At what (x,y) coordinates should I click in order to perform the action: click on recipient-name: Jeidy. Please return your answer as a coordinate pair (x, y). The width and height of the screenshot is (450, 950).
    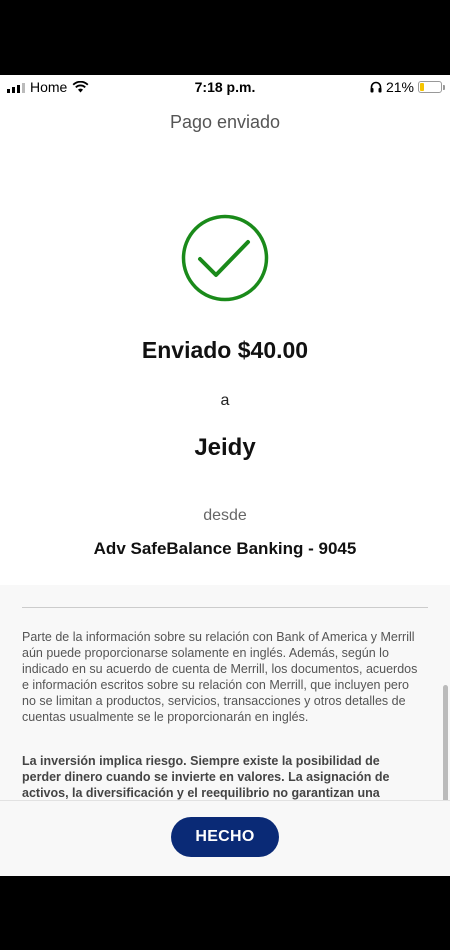
    Looking at the image, I should click on (225, 447).